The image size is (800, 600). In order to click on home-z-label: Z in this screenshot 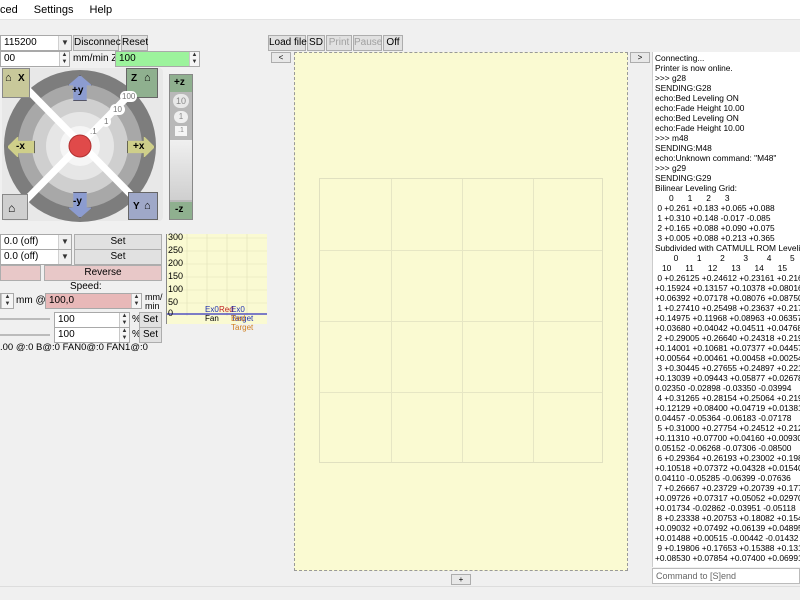, I will do `click(134, 78)`.